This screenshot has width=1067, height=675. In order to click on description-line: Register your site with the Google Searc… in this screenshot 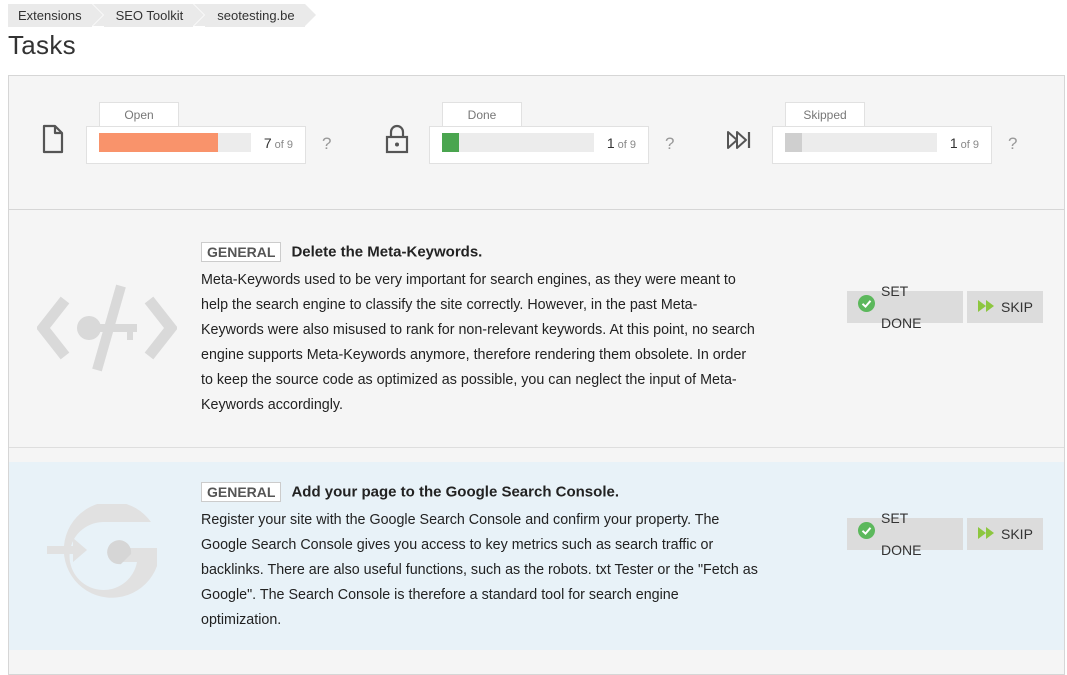, I will do `click(460, 520)`.